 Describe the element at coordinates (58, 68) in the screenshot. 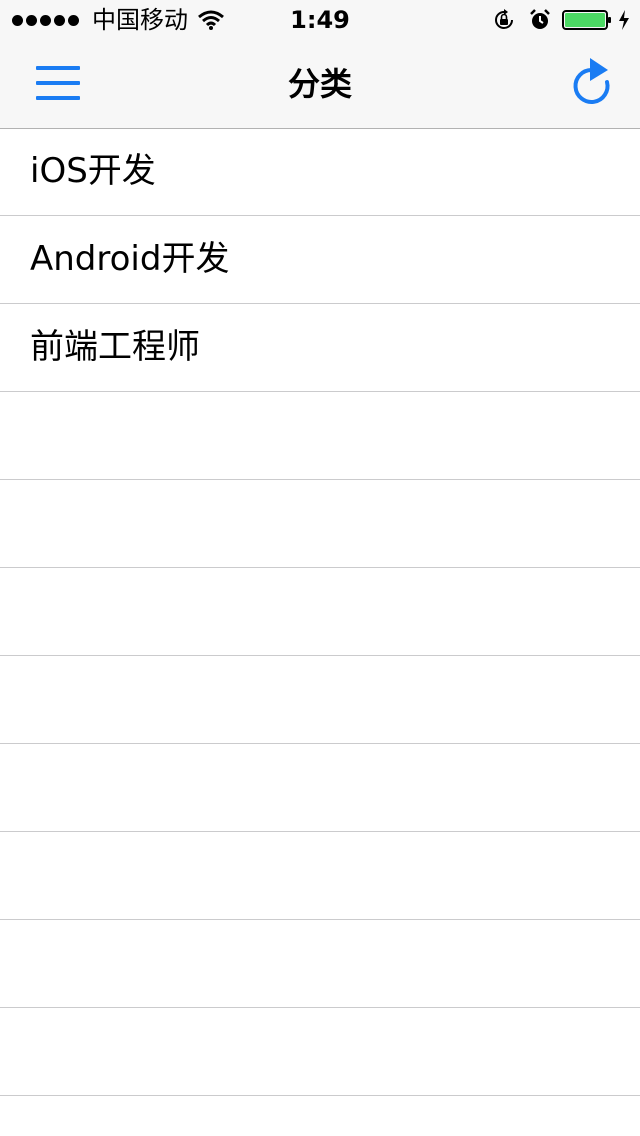

I see `hamburger-menu-icon` at that location.